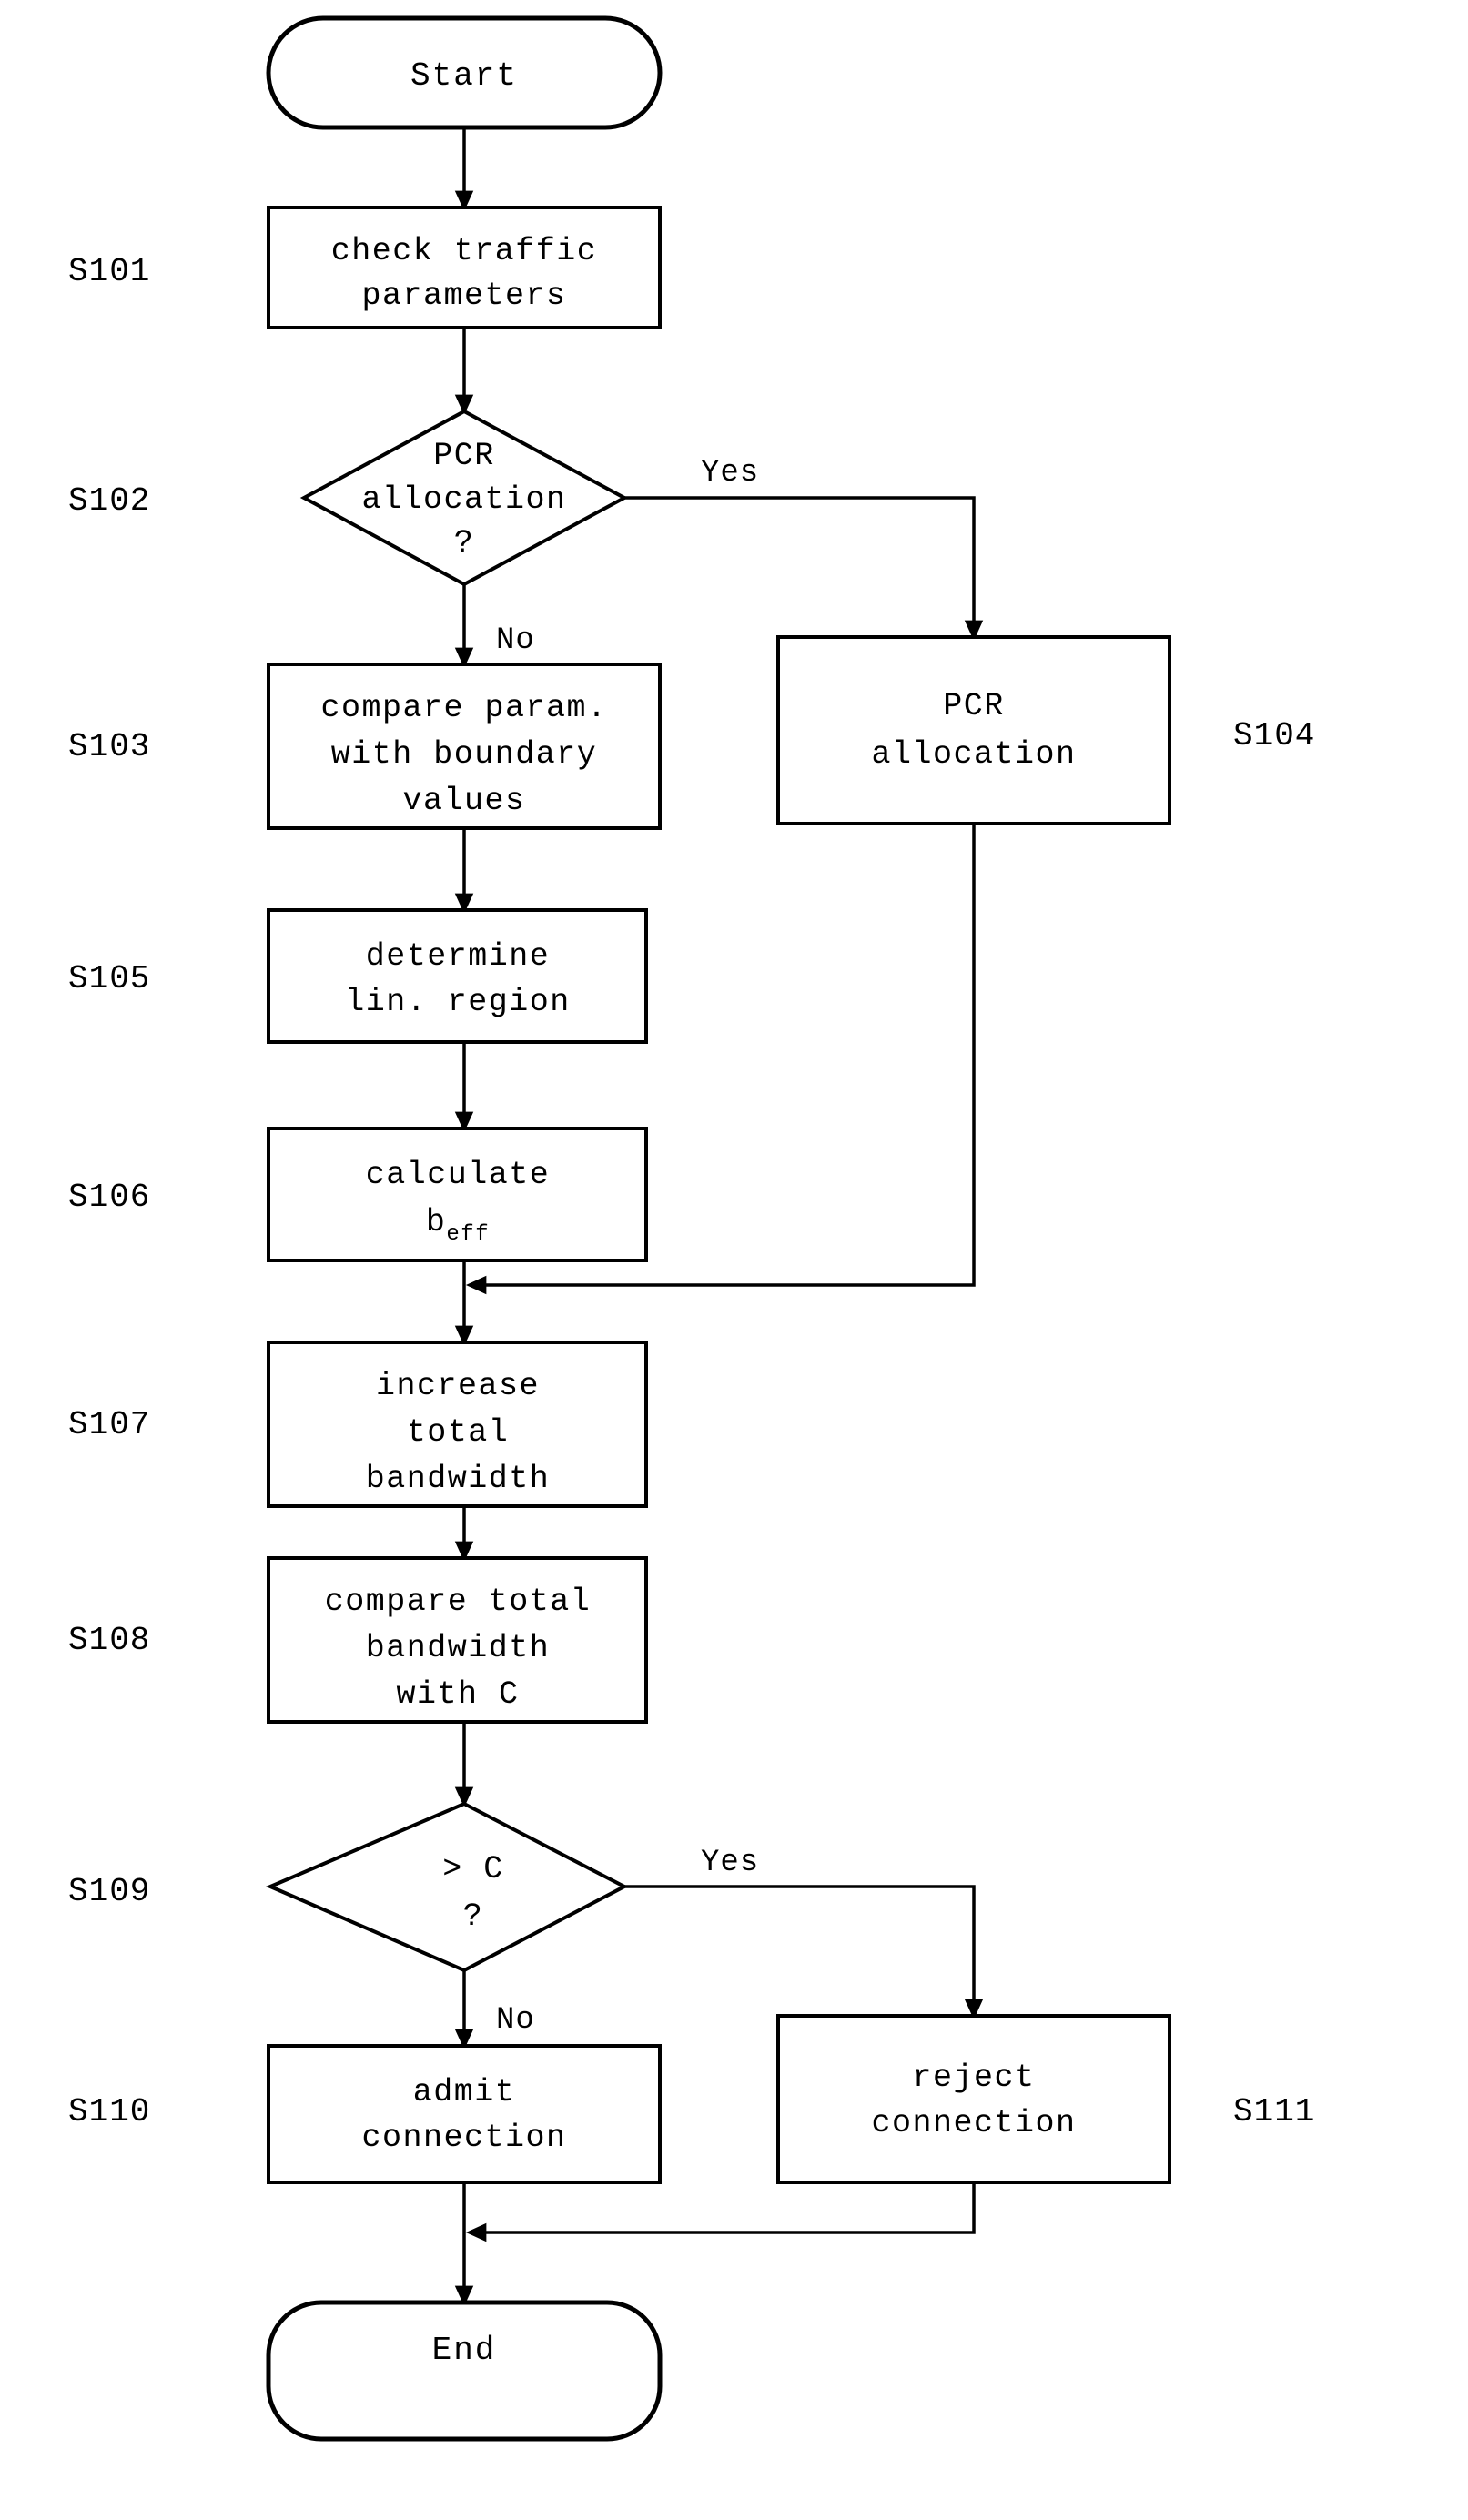 This screenshot has width=1468, height=2520. I want to click on node-start-label: Start, so click(464, 76).